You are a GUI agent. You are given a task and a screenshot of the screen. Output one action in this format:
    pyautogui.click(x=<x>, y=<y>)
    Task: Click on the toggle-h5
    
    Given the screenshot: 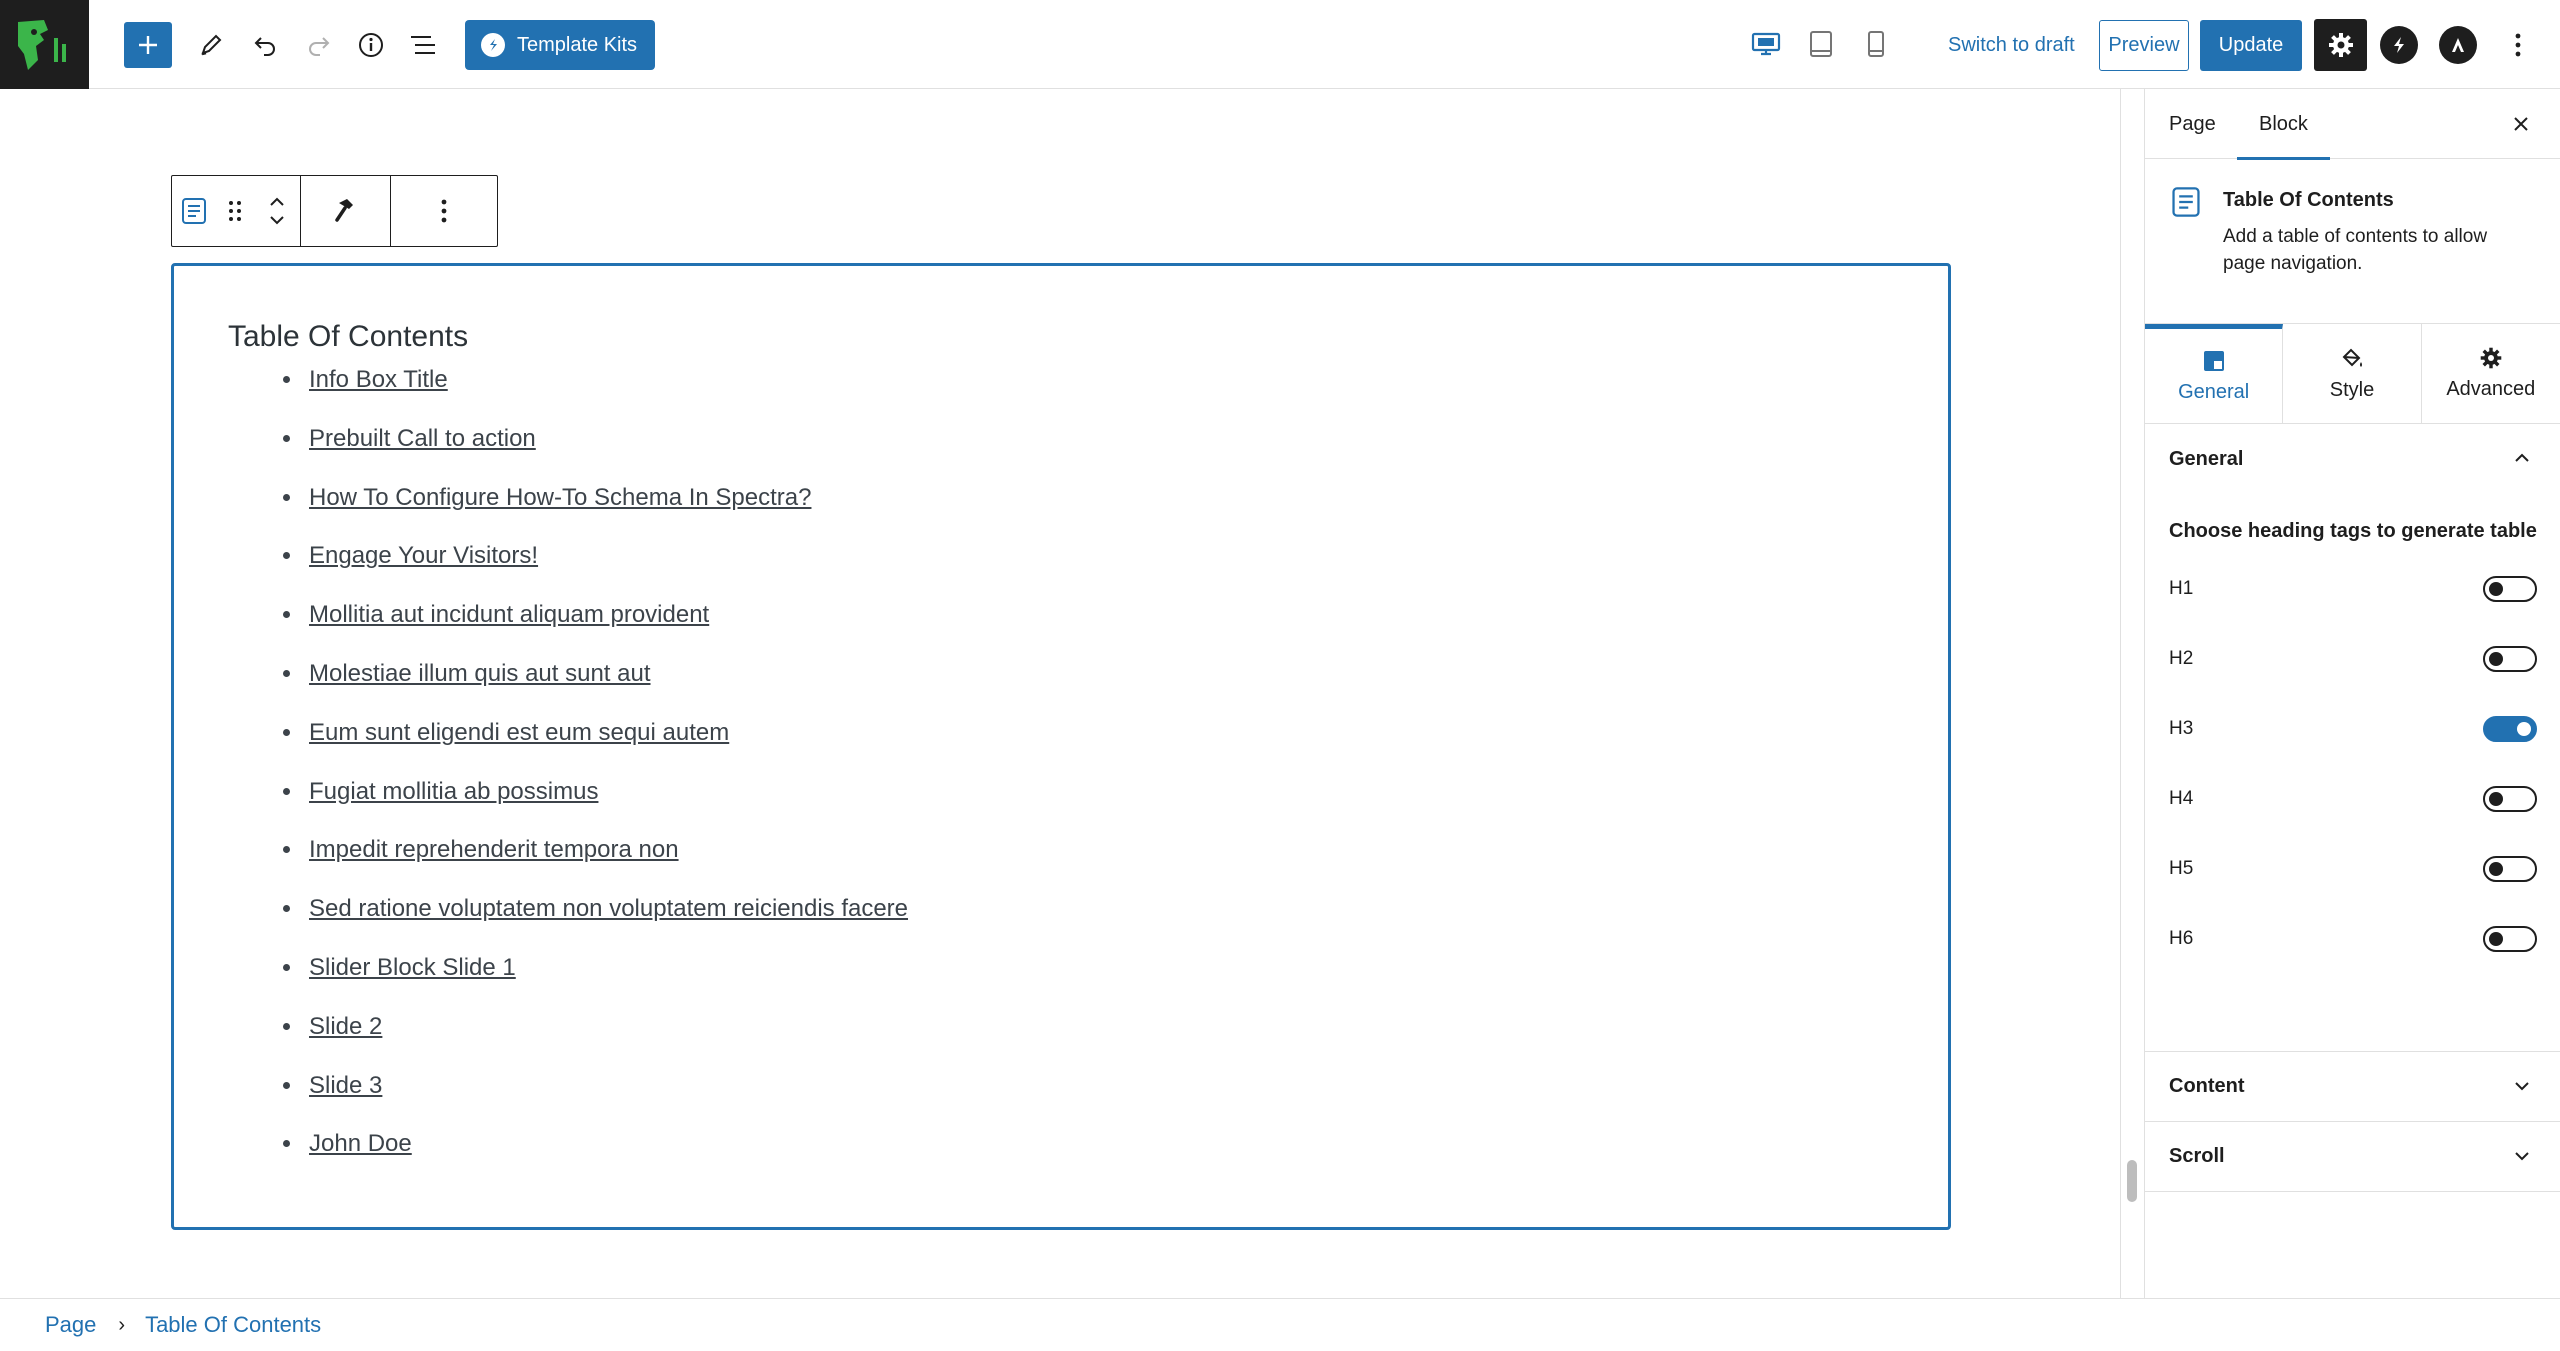 What is the action you would take?
    pyautogui.click(x=2510, y=869)
    